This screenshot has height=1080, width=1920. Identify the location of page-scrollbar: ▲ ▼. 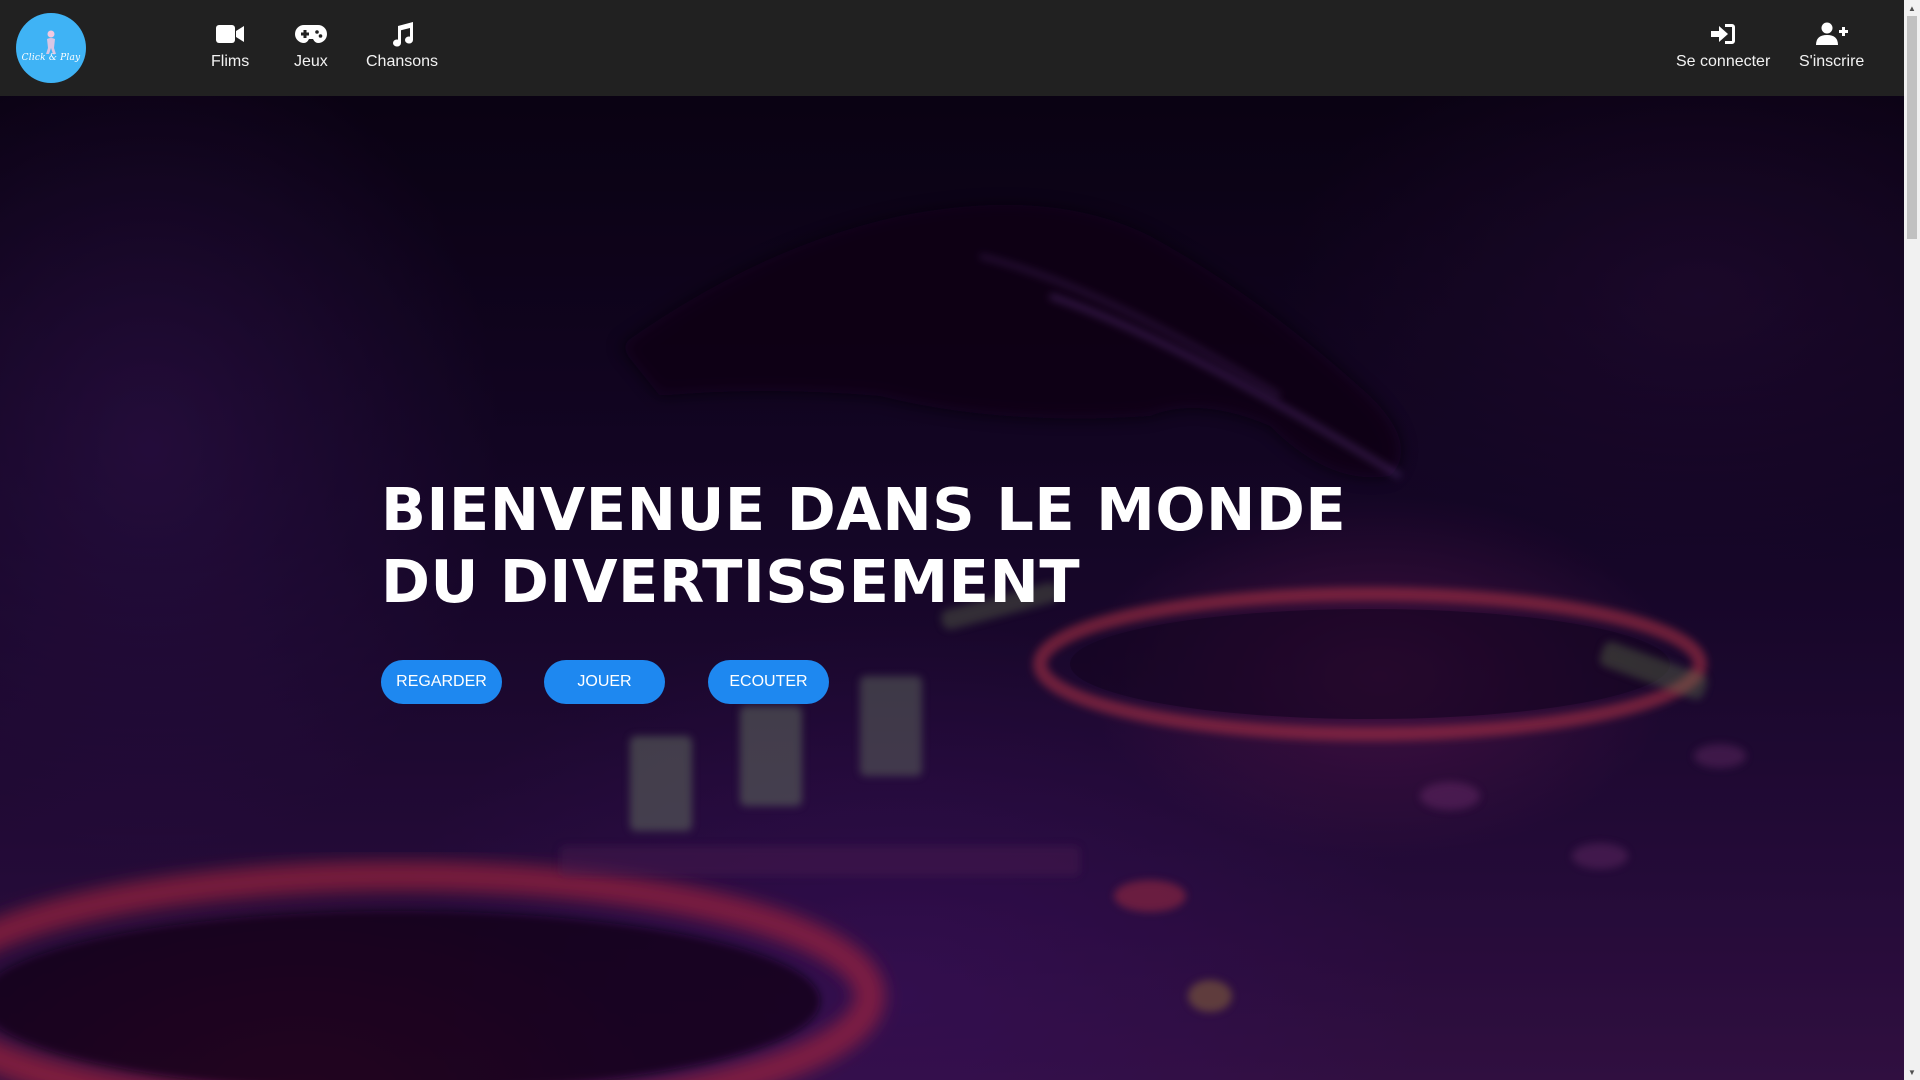
(1912, 540).